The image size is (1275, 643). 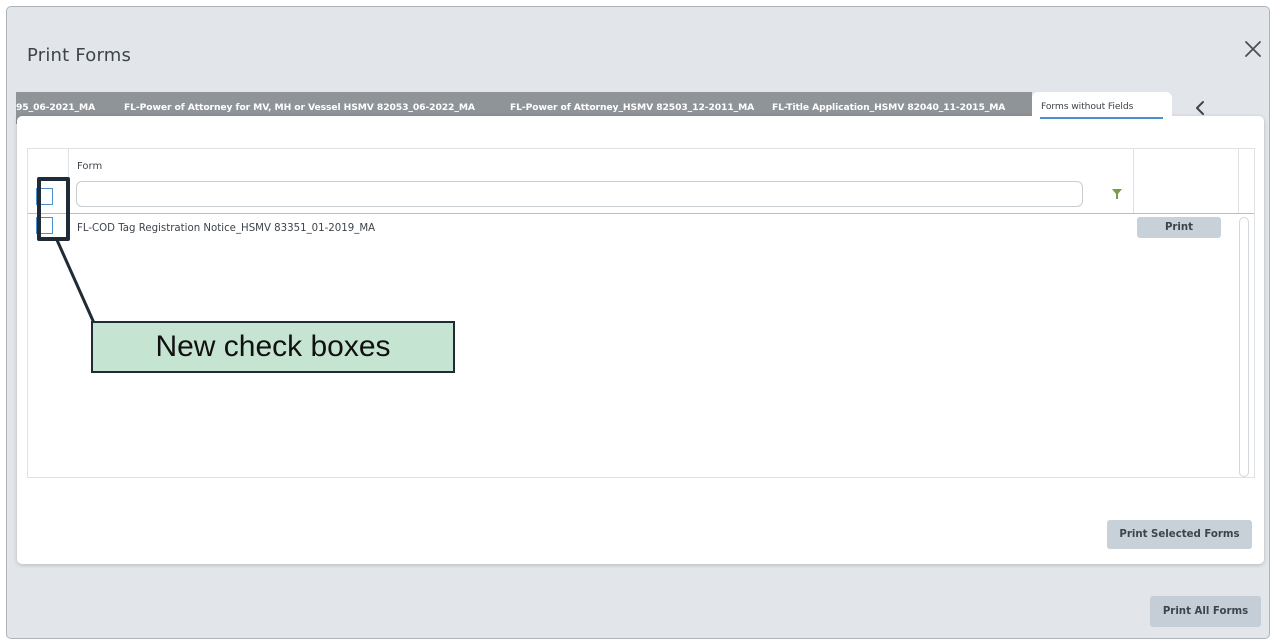 What do you see at coordinates (1179, 227) in the screenshot?
I see `print-row-button: Print` at bounding box center [1179, 227].